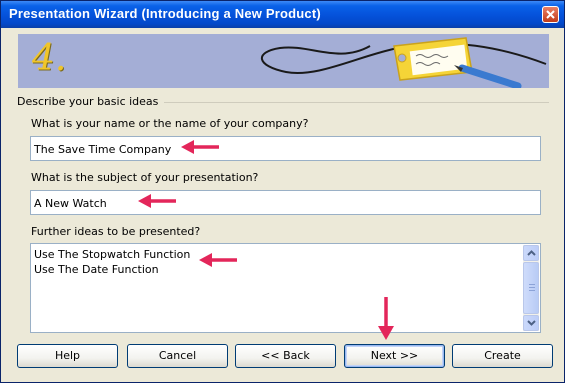 The image size is (565, 383). I want to click on help-button: Help, so click(67, 356).